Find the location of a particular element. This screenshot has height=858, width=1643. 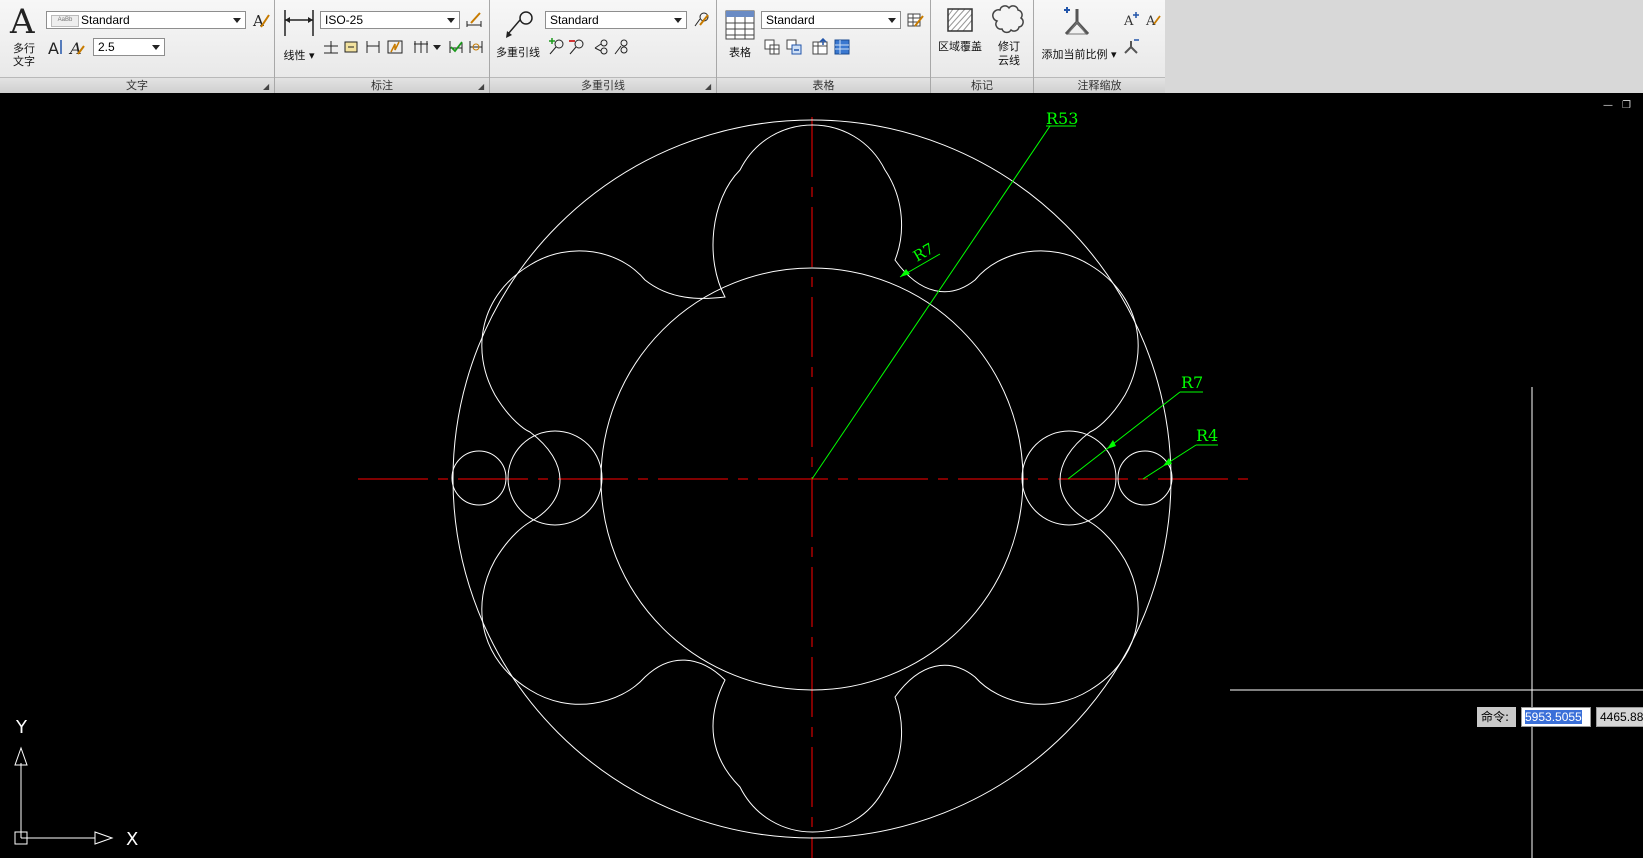

text-panel-title: 文字 is located at coordinates (137, 85).